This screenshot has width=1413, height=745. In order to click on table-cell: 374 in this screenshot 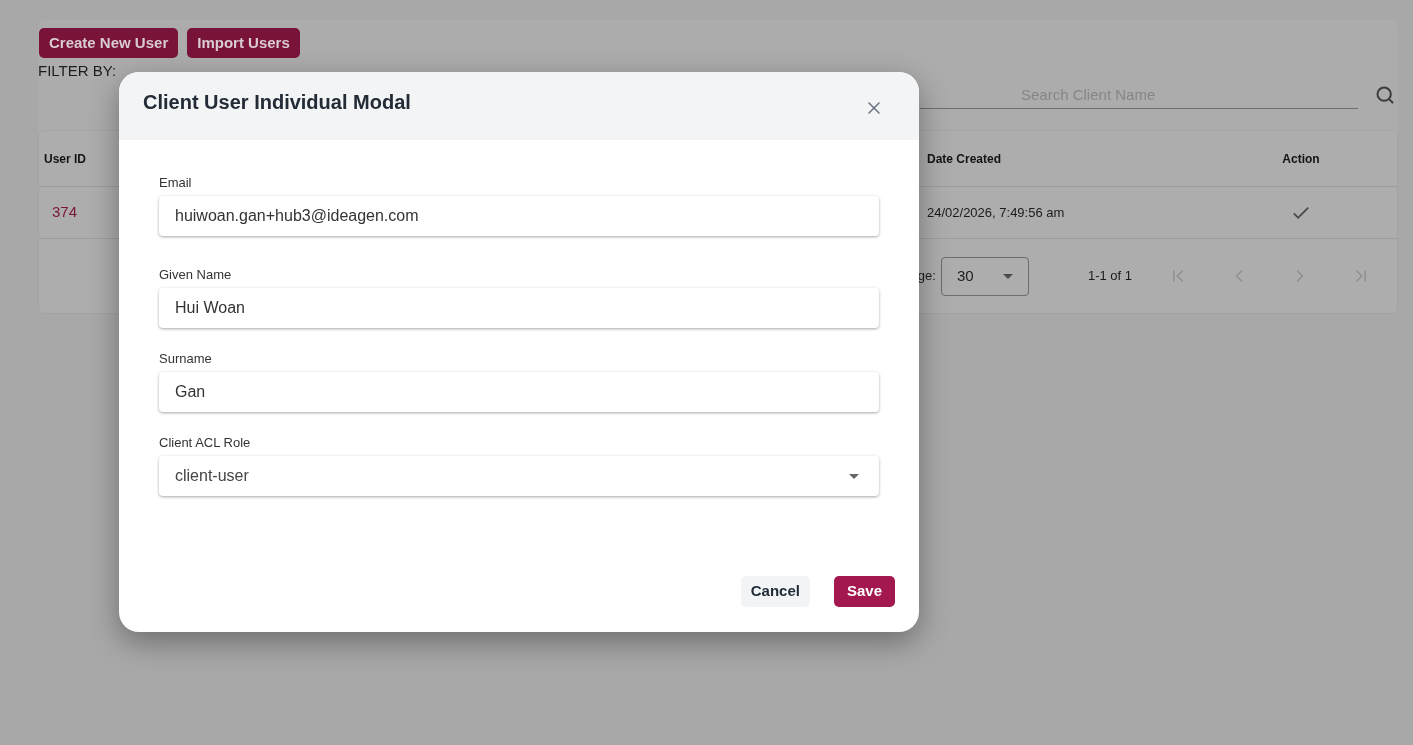, I will do `click(65, 212)`.